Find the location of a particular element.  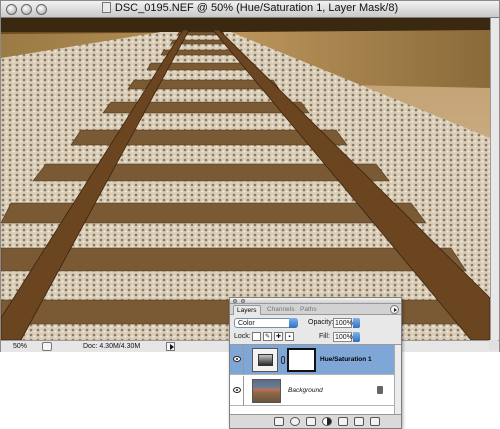

status-info-arrow is located at coordinates (170, 346).